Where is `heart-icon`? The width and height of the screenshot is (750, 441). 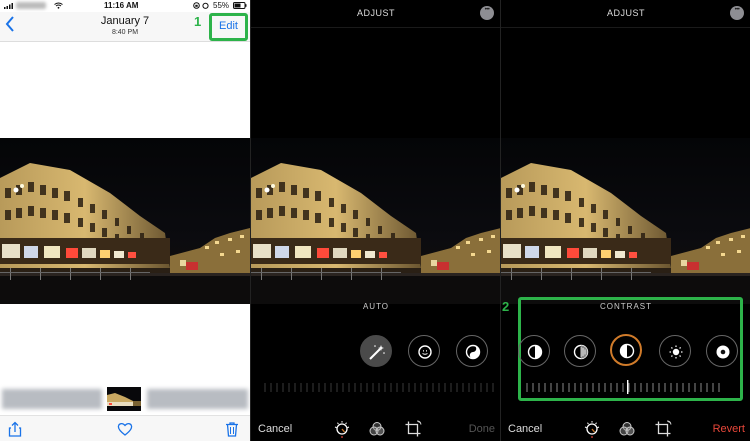 heart-icon is located at coordinates (125, 429).